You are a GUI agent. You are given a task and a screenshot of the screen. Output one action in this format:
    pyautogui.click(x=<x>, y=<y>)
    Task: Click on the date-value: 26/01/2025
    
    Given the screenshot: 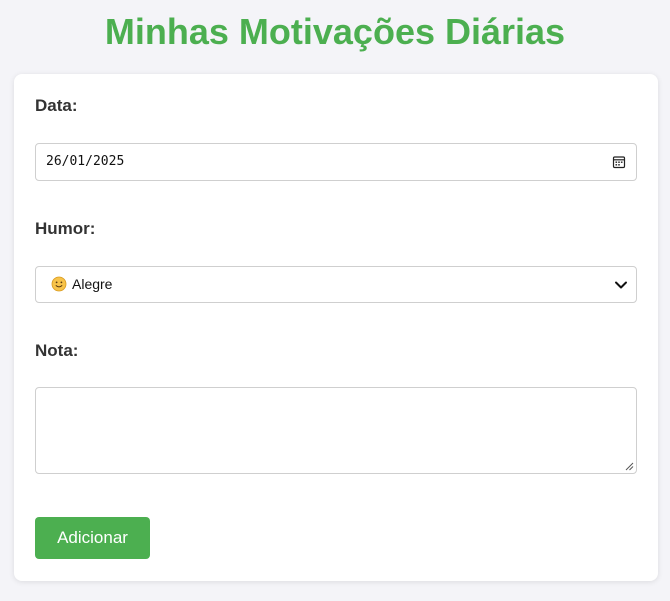 What is the action you would take?
    pyautogui.click(x=85, y=161)
    